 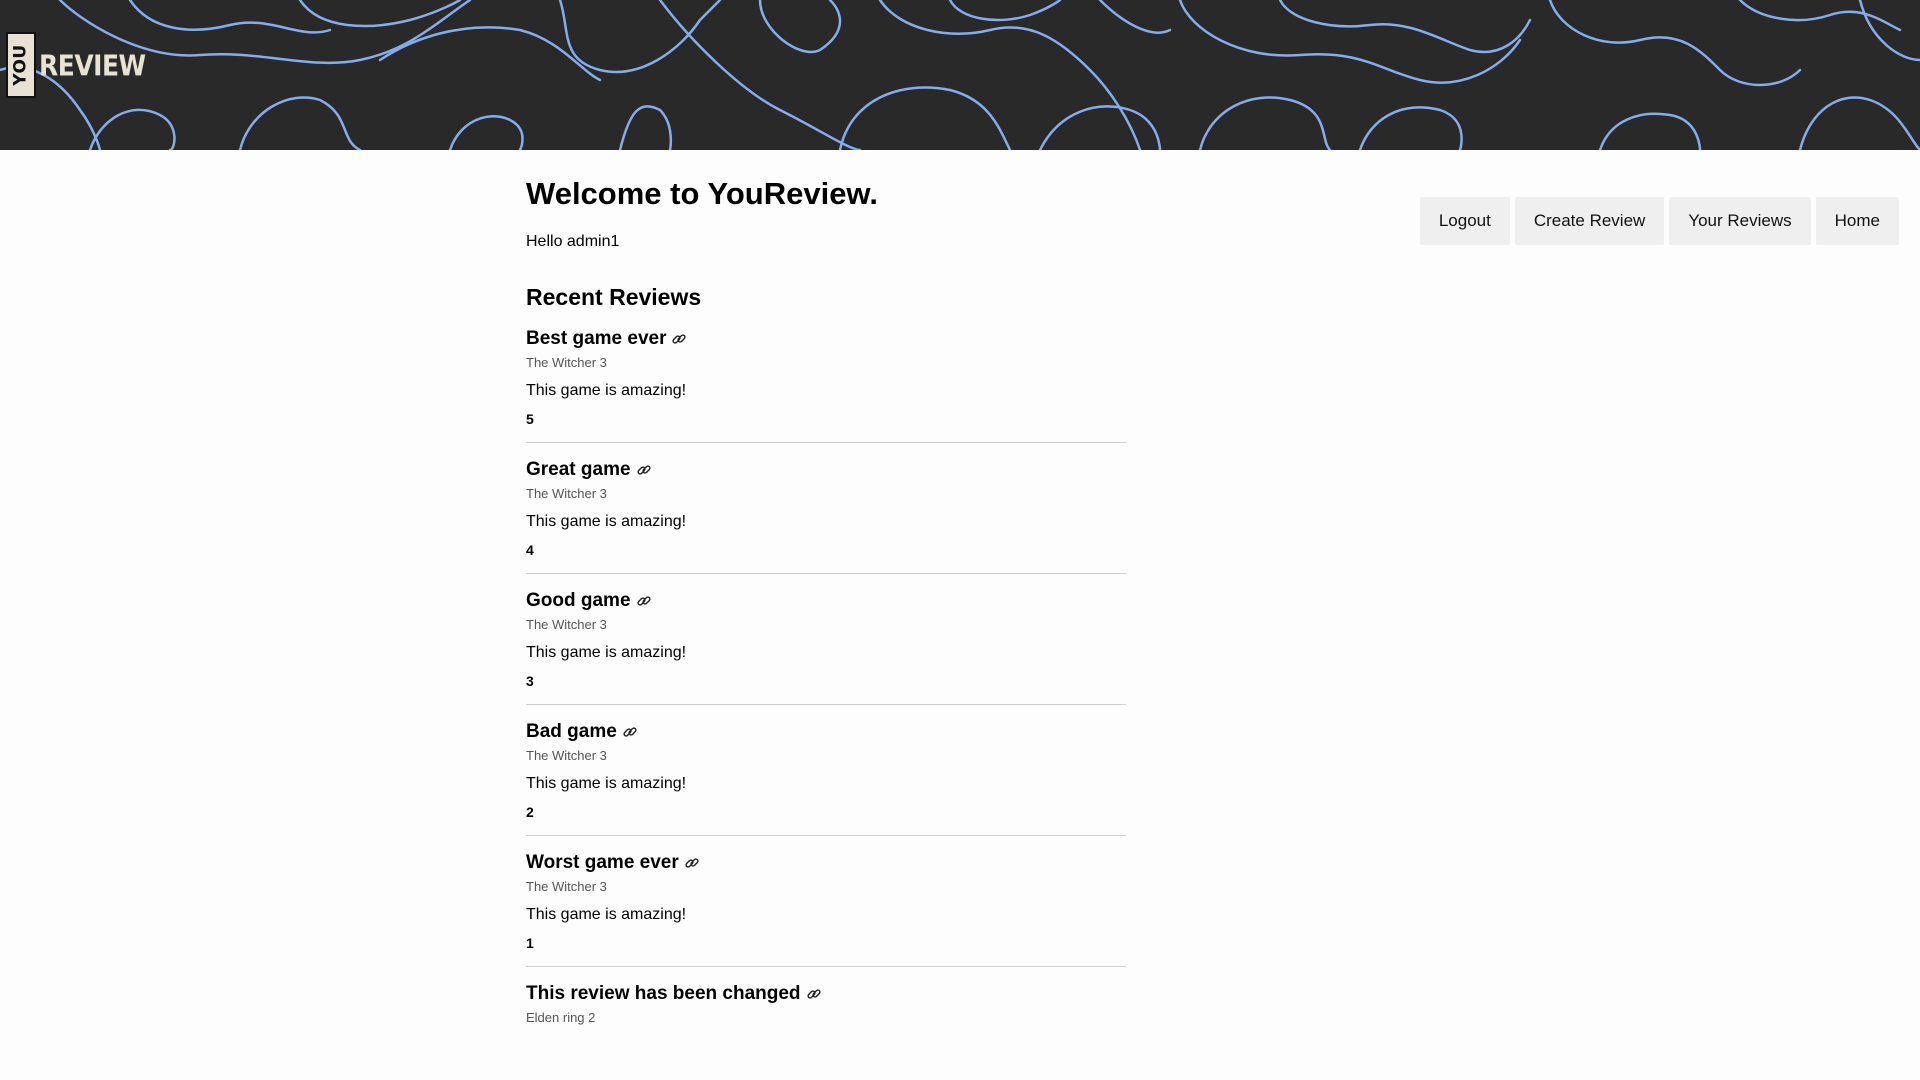 I want to click on review-score: 2, so click(x=530, y=812).